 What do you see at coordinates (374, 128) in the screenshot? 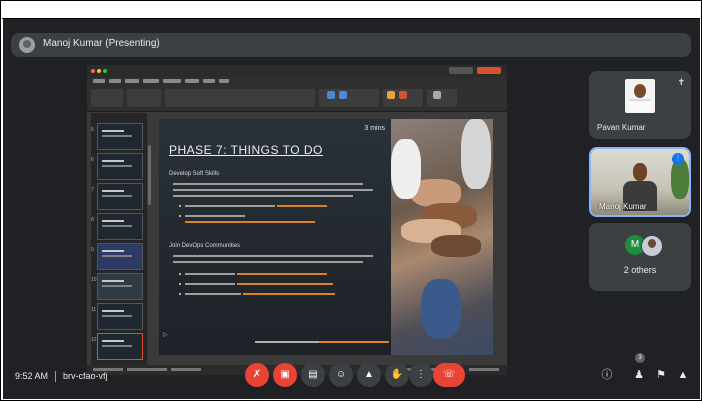
I see `slide-duration-label: 3 mins` at bounding box center [374, 128].